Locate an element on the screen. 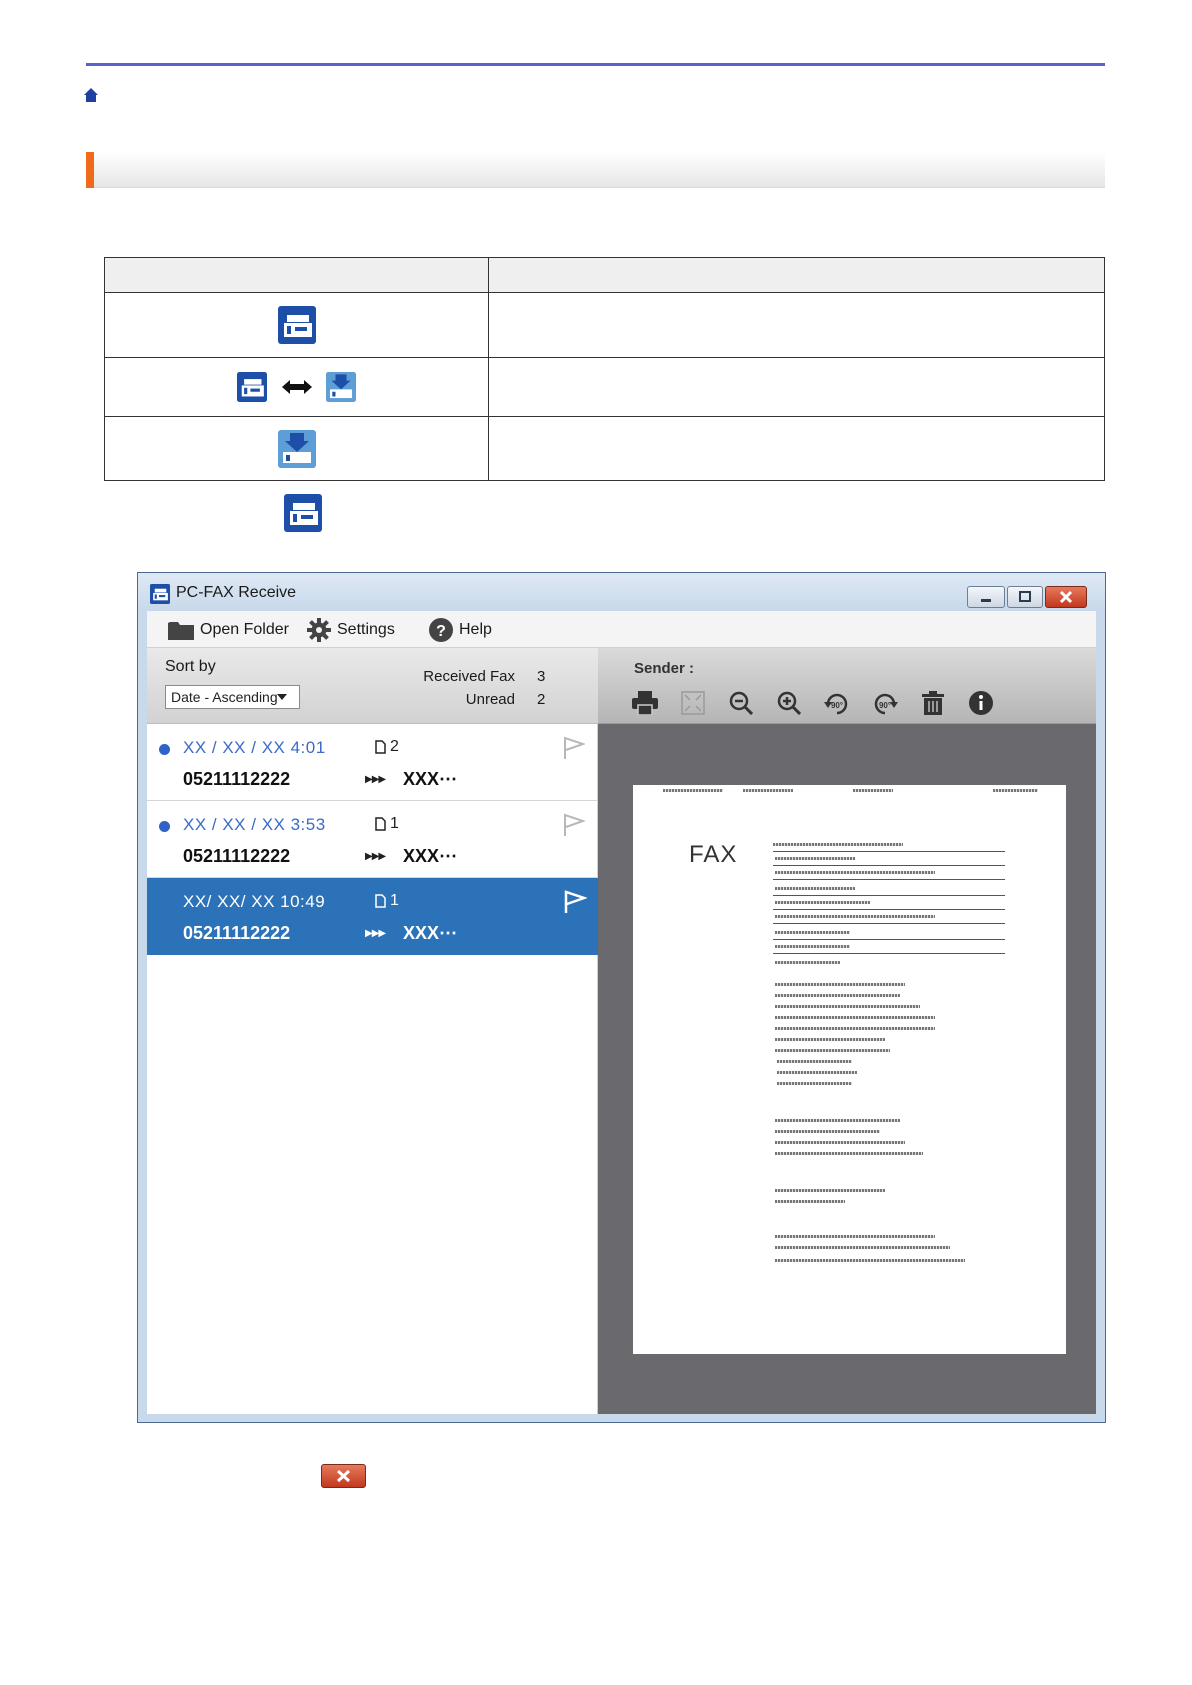  rotate-right-icon: 90° is located at coordinates (886, 704).